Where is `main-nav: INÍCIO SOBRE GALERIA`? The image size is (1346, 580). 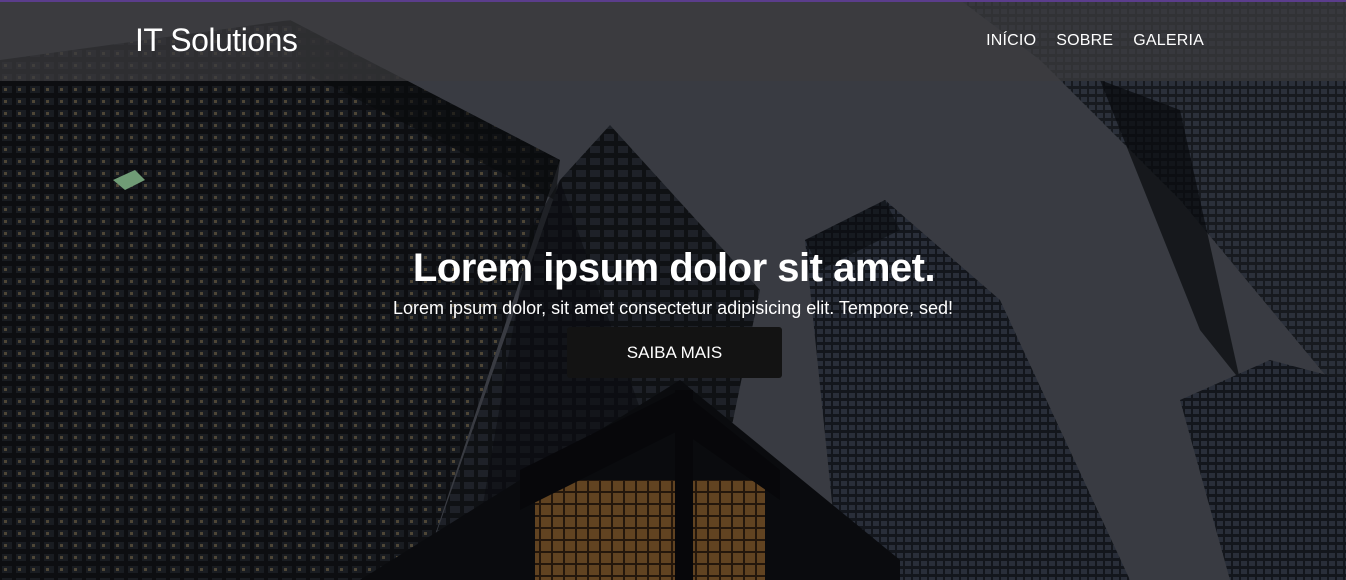
main-nav: INÍCIO SOBRE GALERIA is located at coordinates (1095, 41).